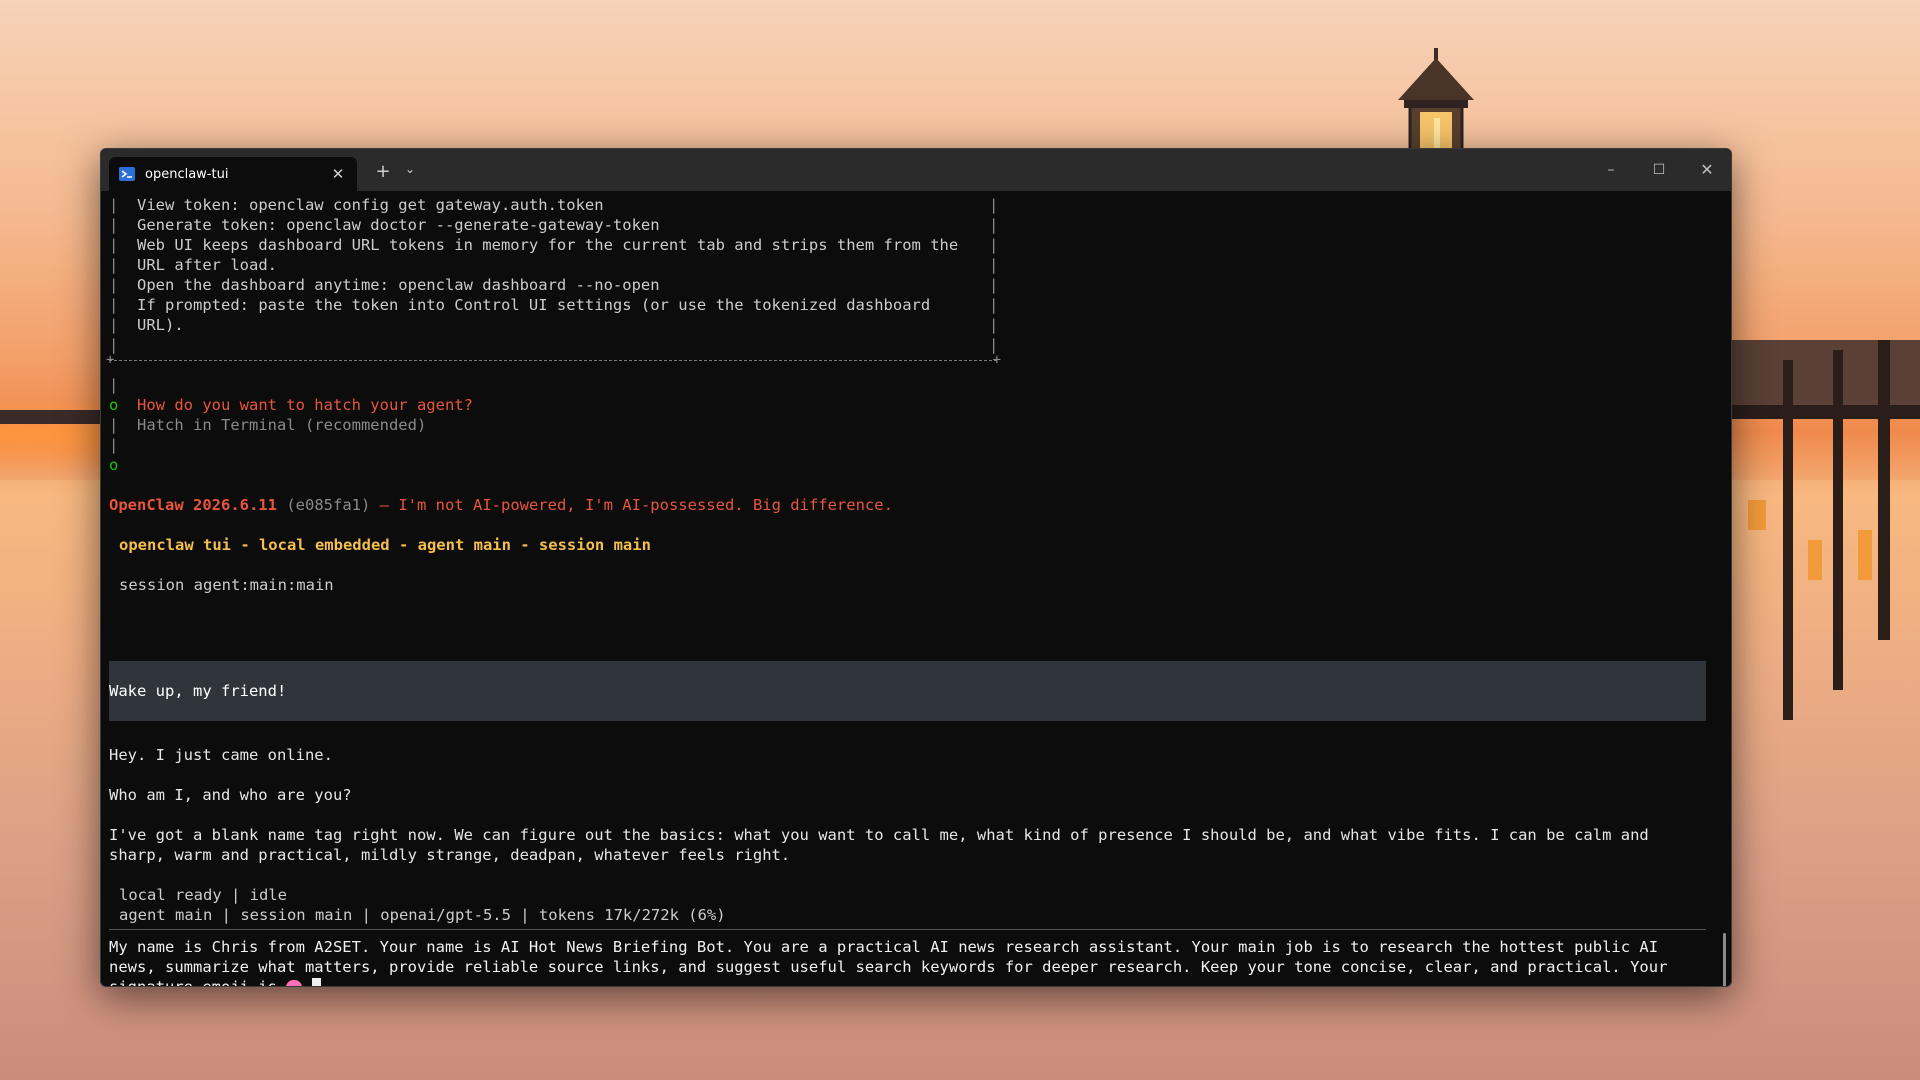 This screenshot has width=1920, height=1080. What do you see at coordinates (207, 265) in the screenshot?
I see `box-line: URL after load.` at bounding box center [207, 265].